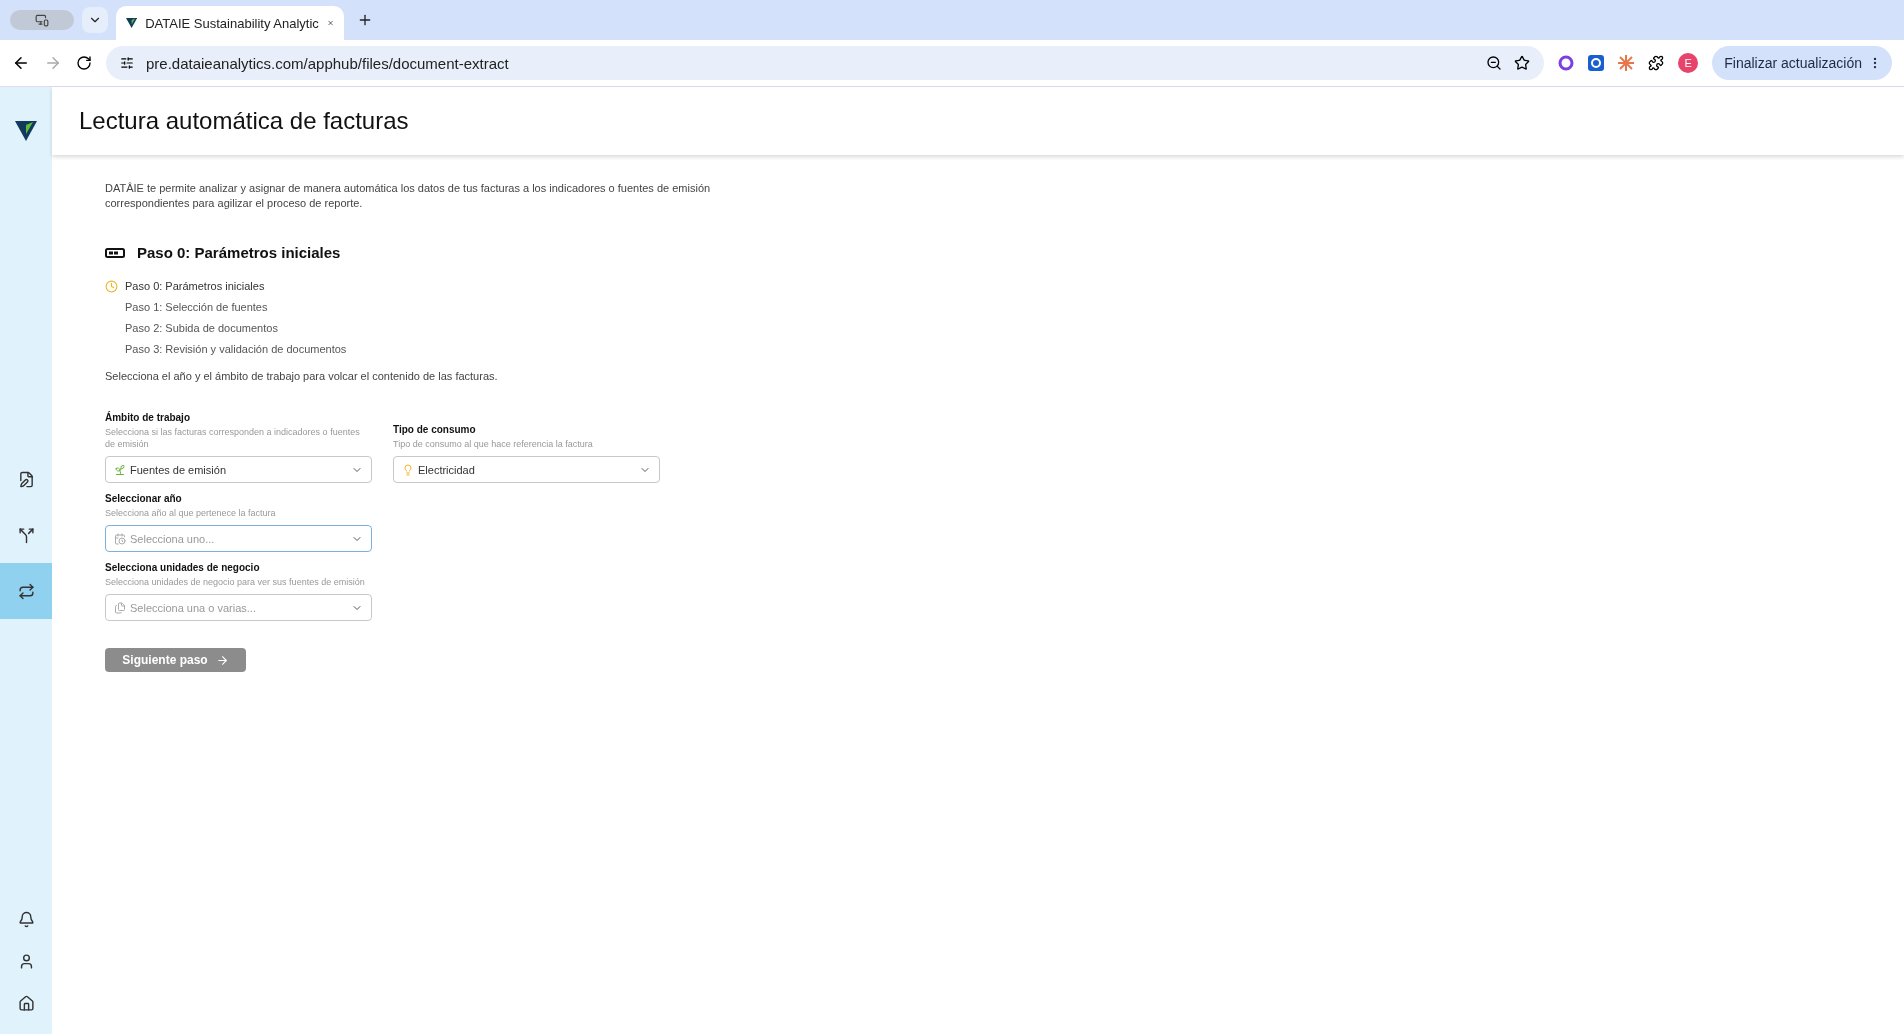 The width and height of the screenshot is (1904, 1034). I want to click on document-edit-icon, so click(26, 479).